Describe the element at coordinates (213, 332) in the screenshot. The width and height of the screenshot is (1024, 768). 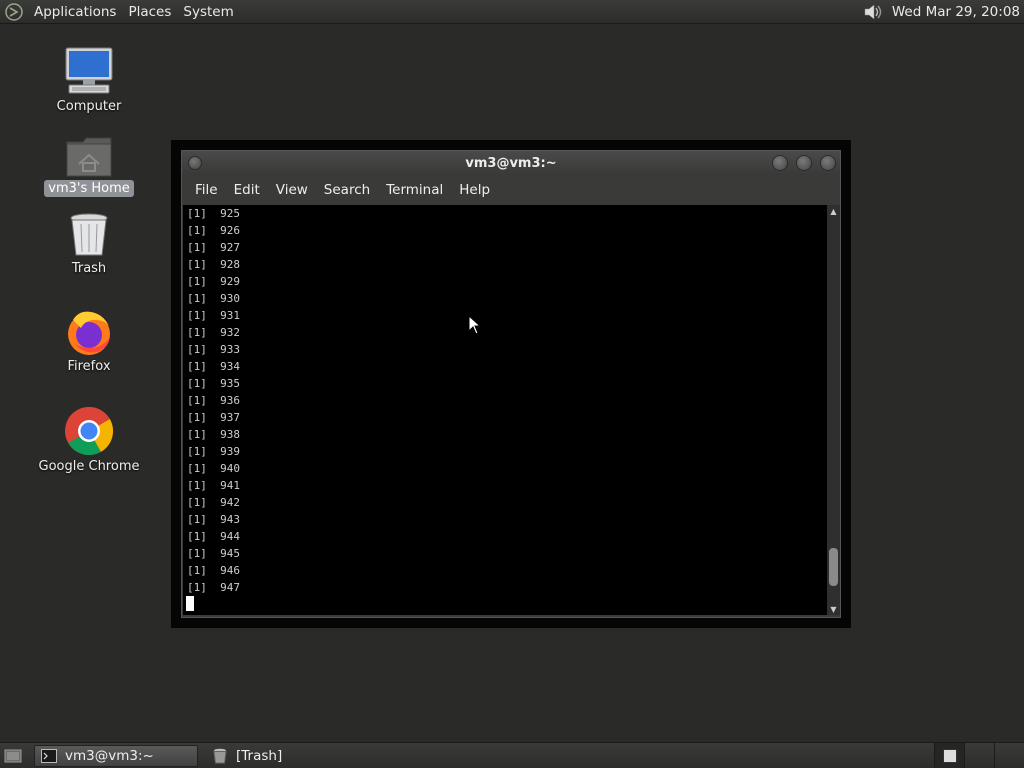
I see `terminal-line: [1] 932` at that location.